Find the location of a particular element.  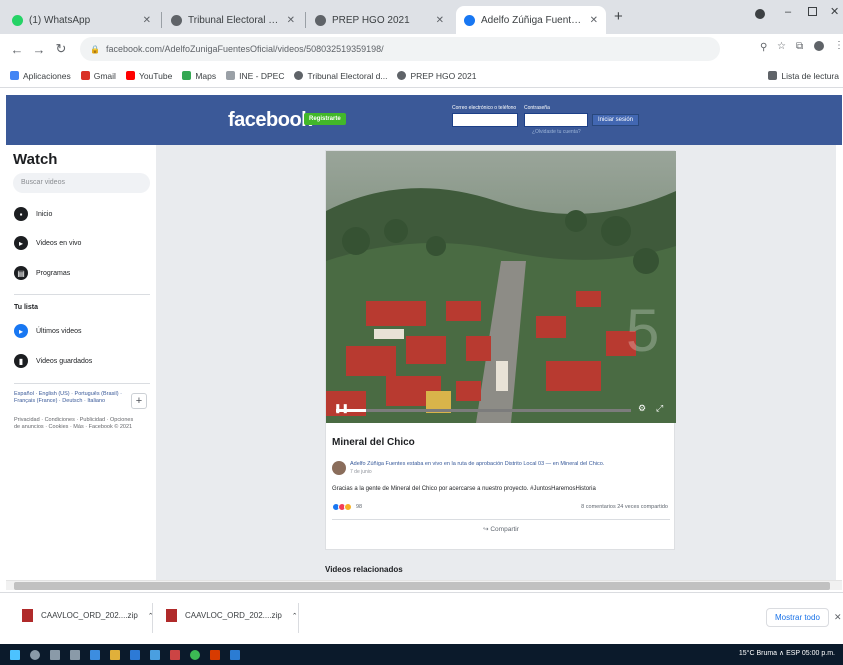

windows-start-icon is located at coordinates (15, 654).